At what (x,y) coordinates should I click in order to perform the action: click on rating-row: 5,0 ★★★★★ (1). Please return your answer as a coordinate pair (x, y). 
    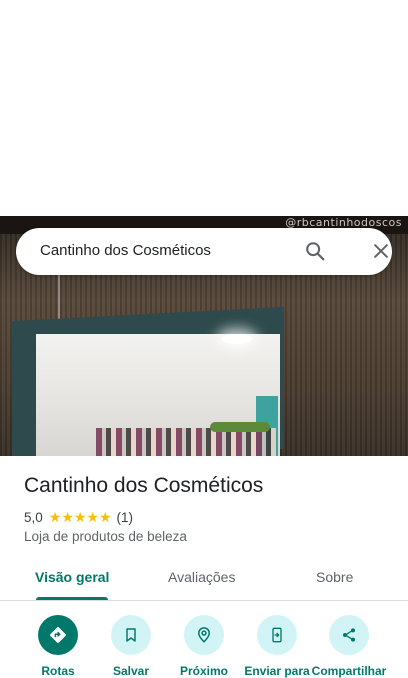
    Looking at the image, I should click on (78, 517).